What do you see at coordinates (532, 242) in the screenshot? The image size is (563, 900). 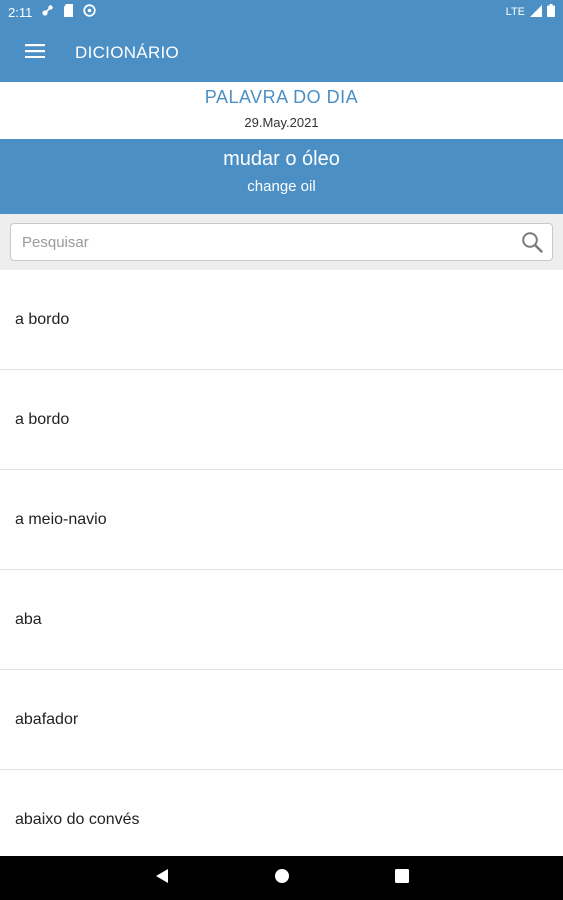 I see `search-icon` at bounding box center [532, 242].